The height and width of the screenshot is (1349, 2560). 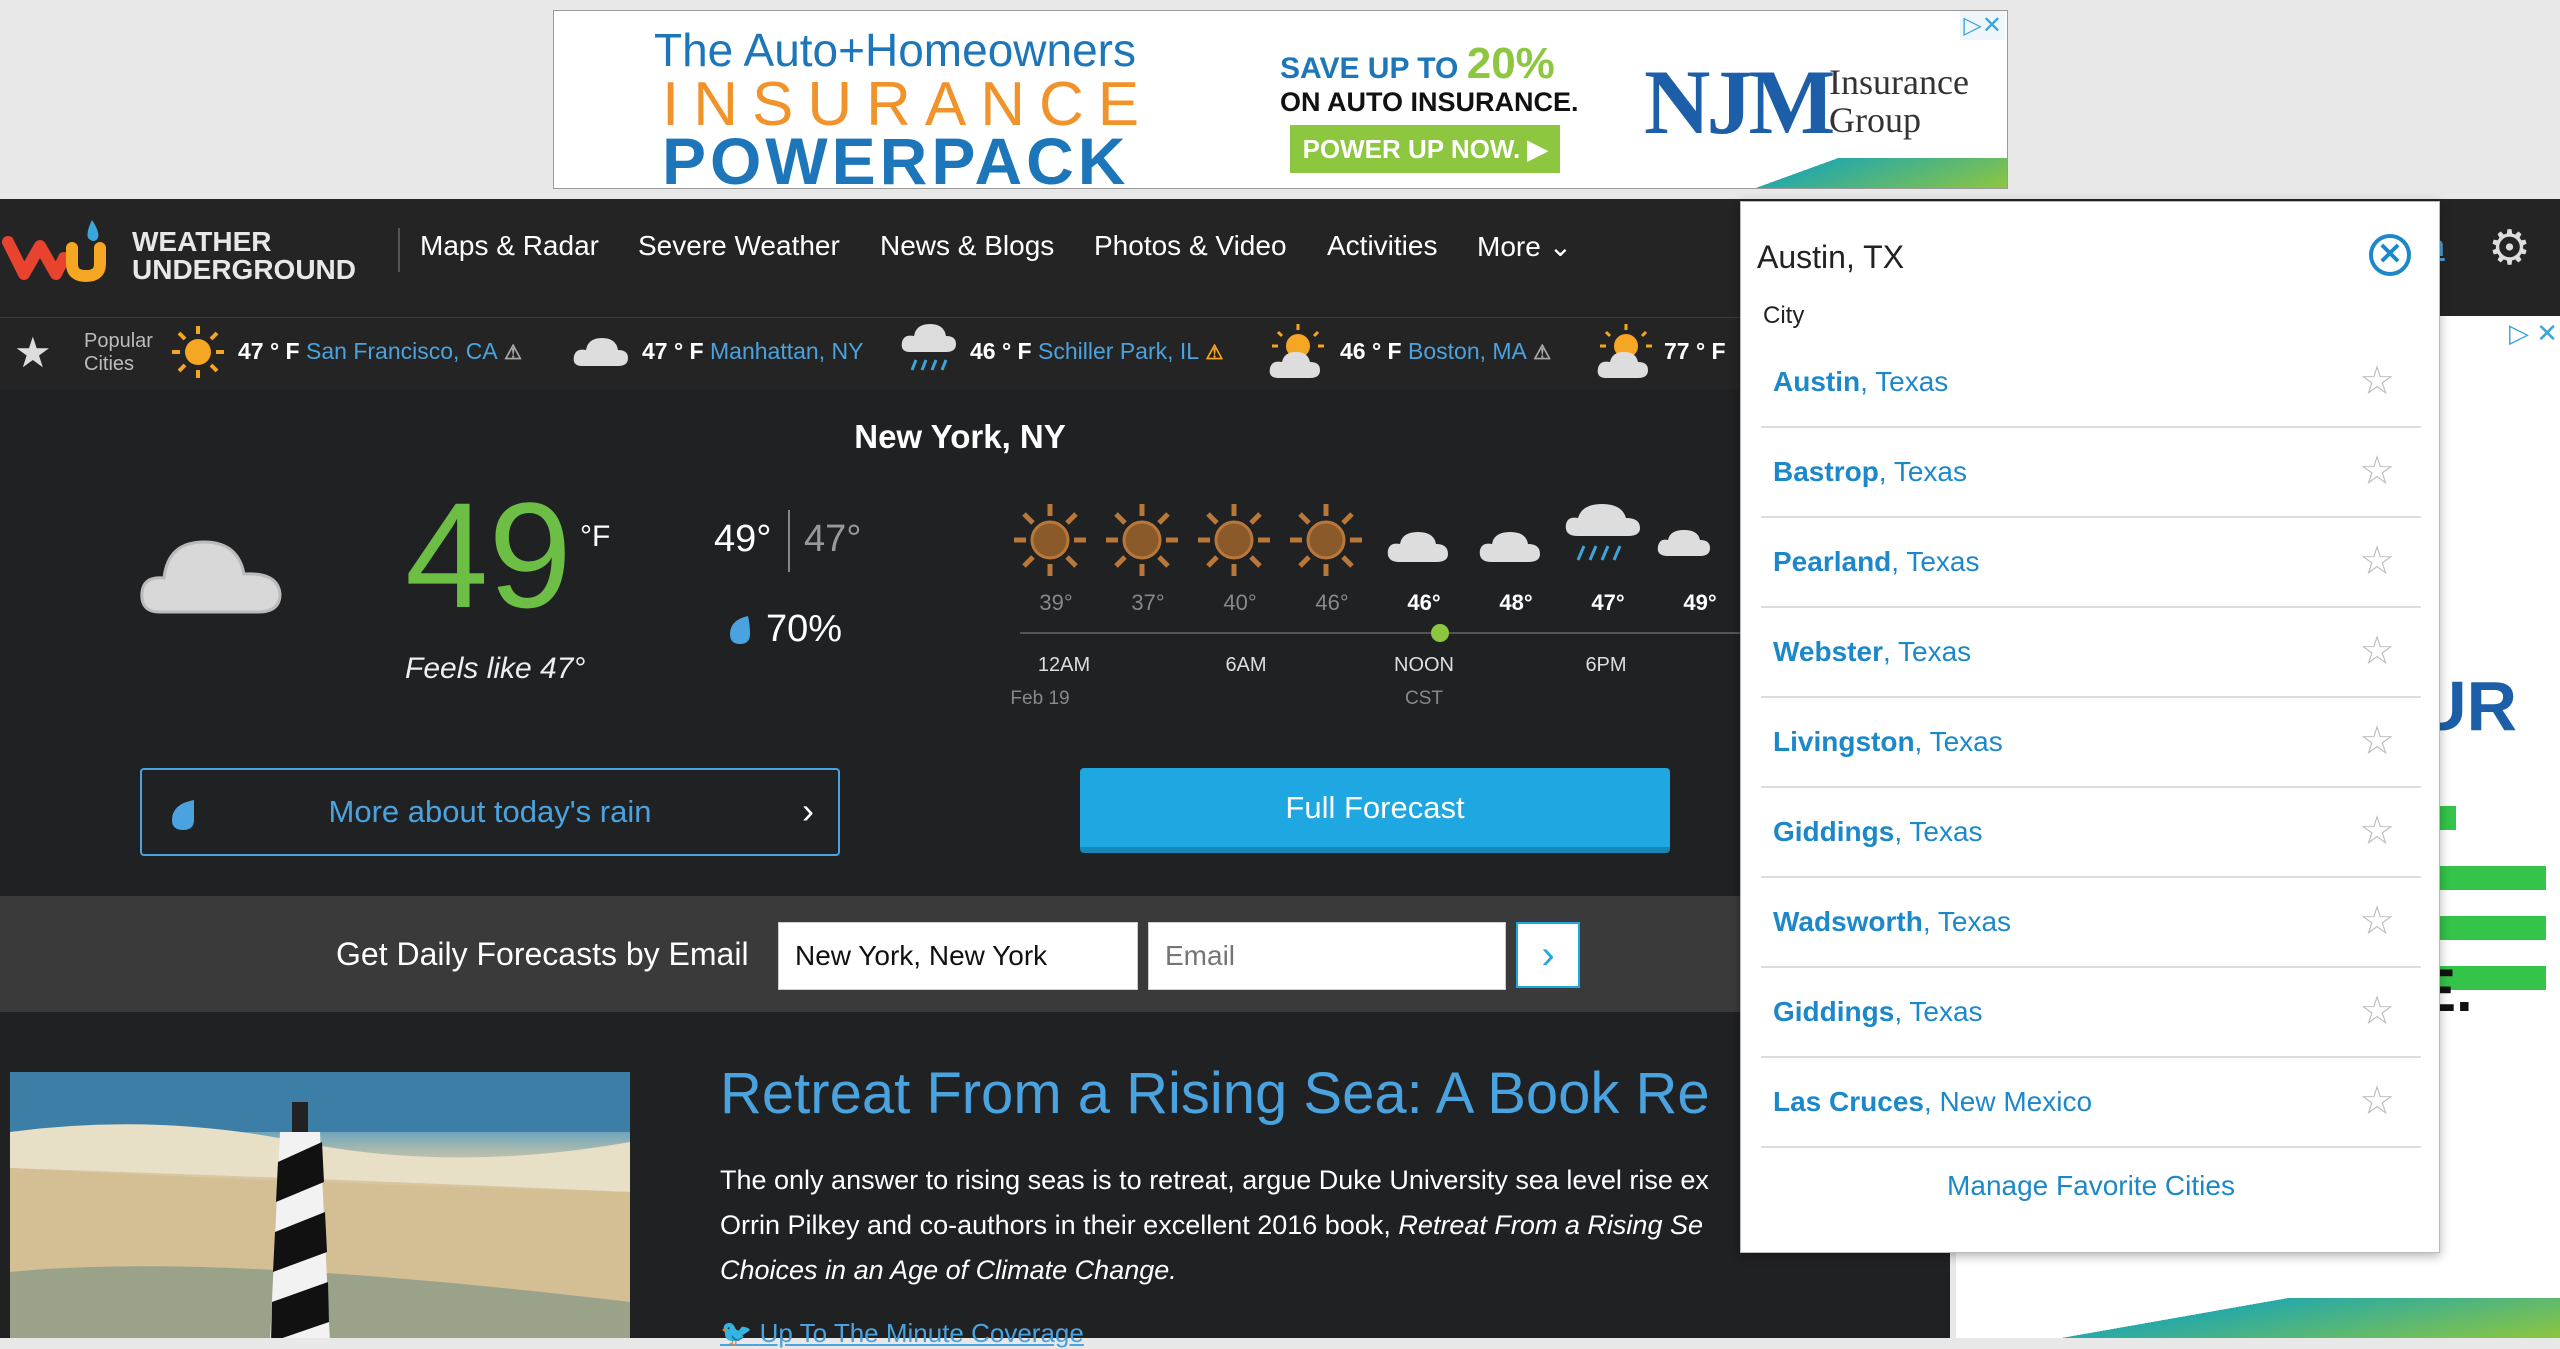 What do you see at coordinates (967, 246) in the screenshot?
I see `nav-news-blogs: News & Blogs` at bounding box center [967, 246].